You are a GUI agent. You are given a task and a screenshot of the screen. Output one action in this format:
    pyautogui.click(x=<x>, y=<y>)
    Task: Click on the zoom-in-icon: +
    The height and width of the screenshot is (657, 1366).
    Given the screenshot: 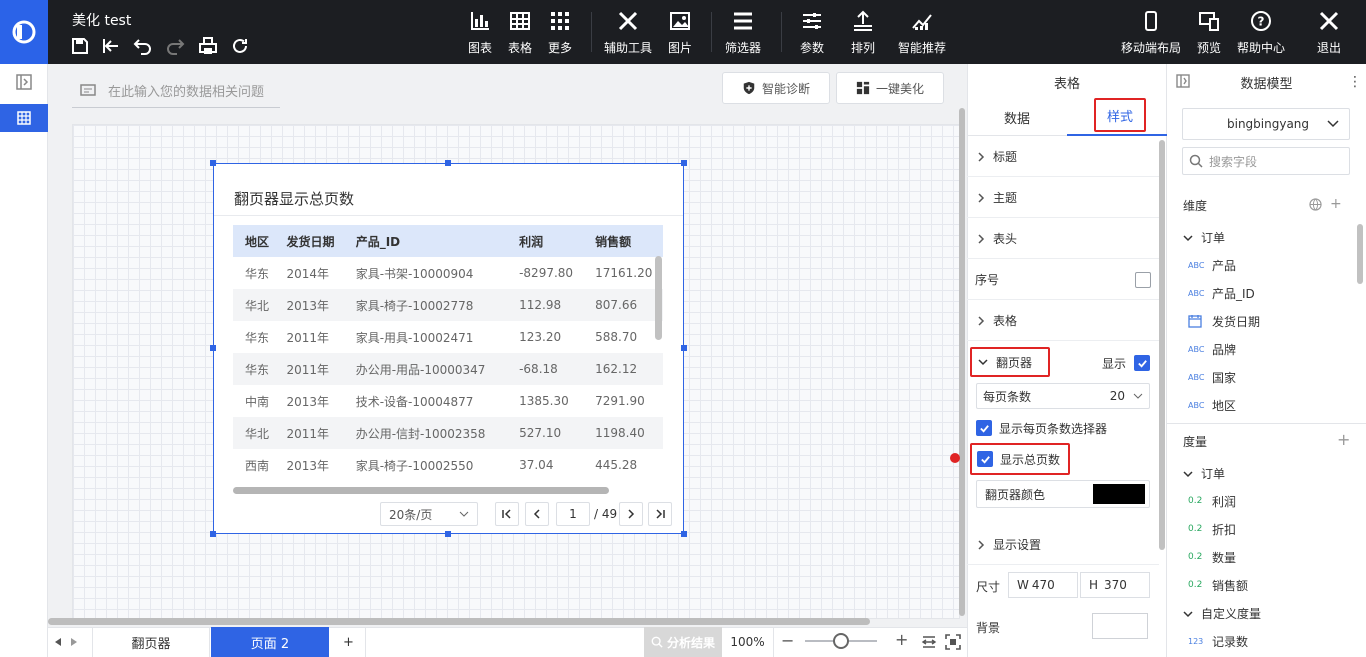 What is the action you would take?
    pyautogui.click(x=902, y=640)
    